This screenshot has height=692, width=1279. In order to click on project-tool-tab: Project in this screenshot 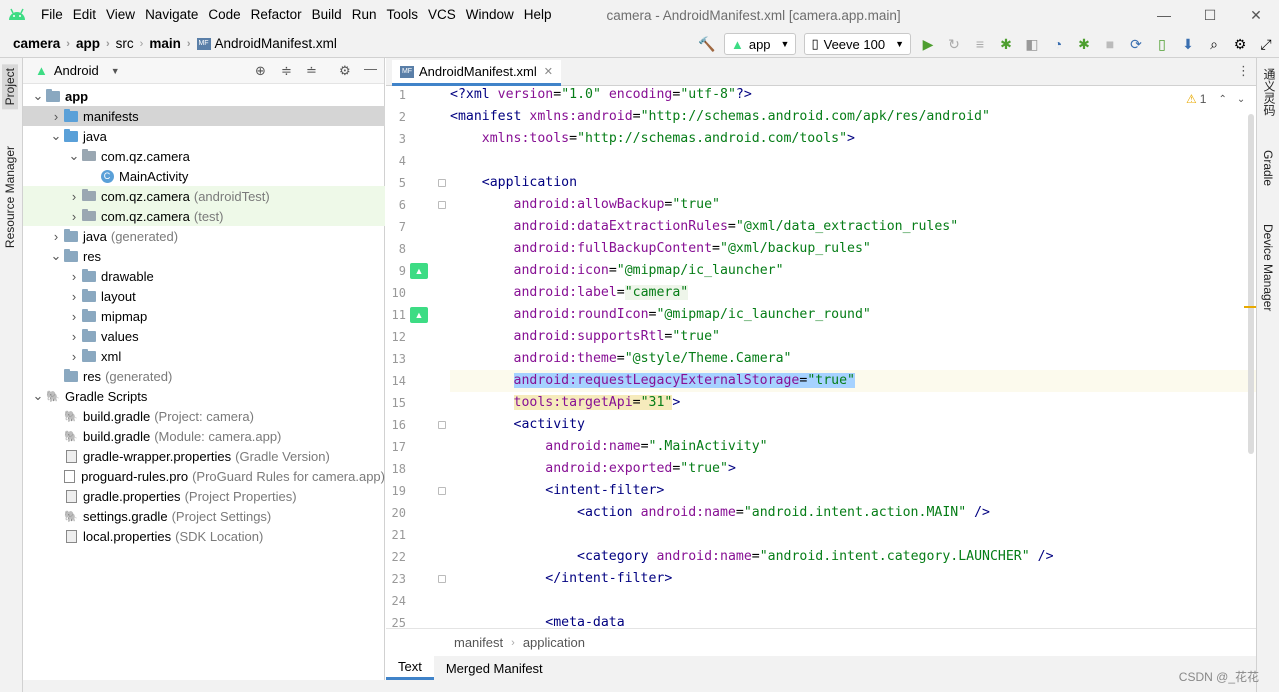, I will do `click(10, 87)`.